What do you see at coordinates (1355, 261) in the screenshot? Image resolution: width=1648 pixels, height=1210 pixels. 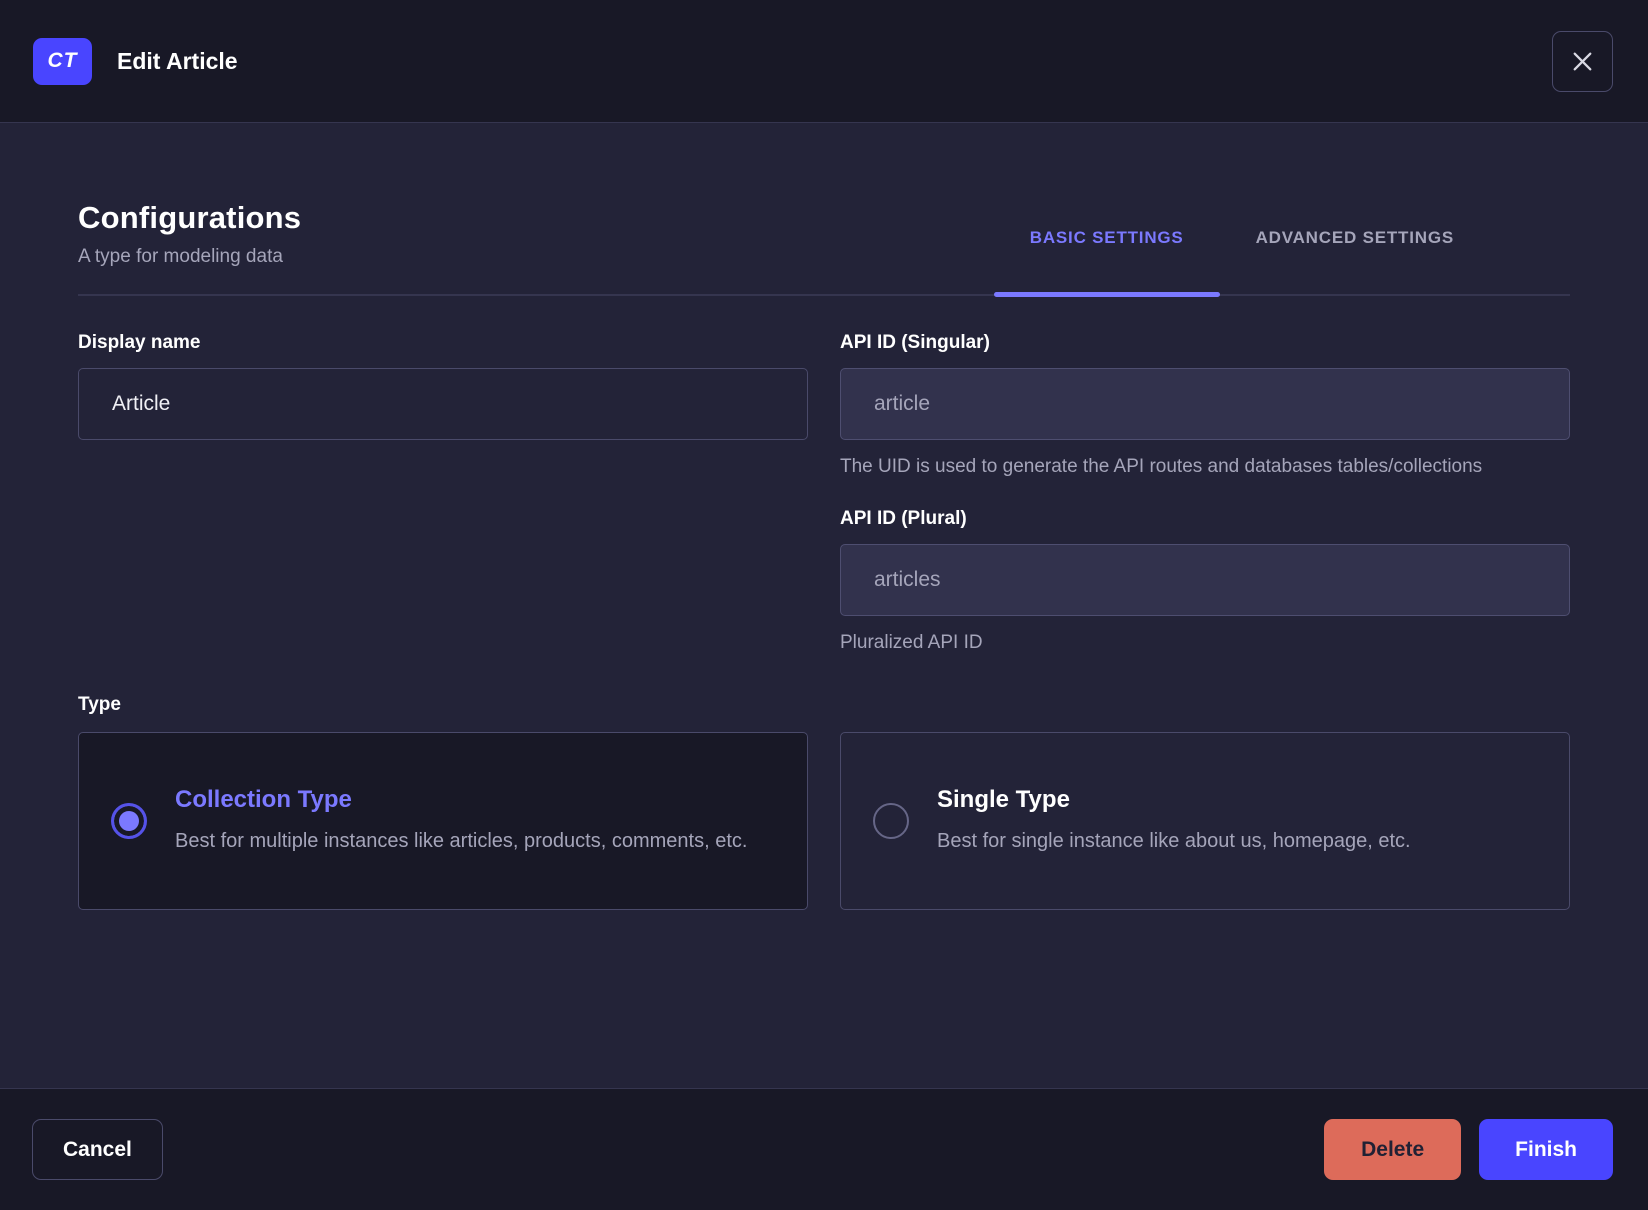 I see `tab-advanced-settings: ADVANCED SETTINGS` at bounding box center [1355, 261].